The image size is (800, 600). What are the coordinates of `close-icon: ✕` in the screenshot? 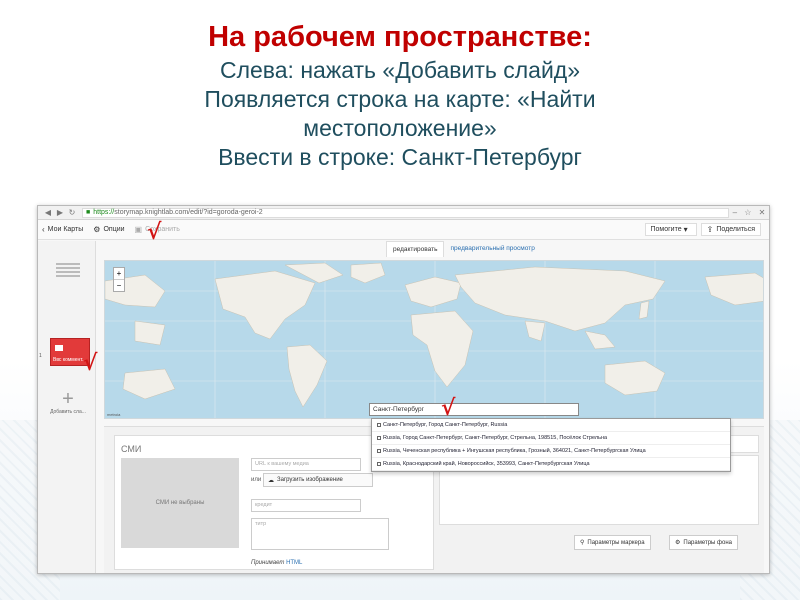 It's located at (762, 212).